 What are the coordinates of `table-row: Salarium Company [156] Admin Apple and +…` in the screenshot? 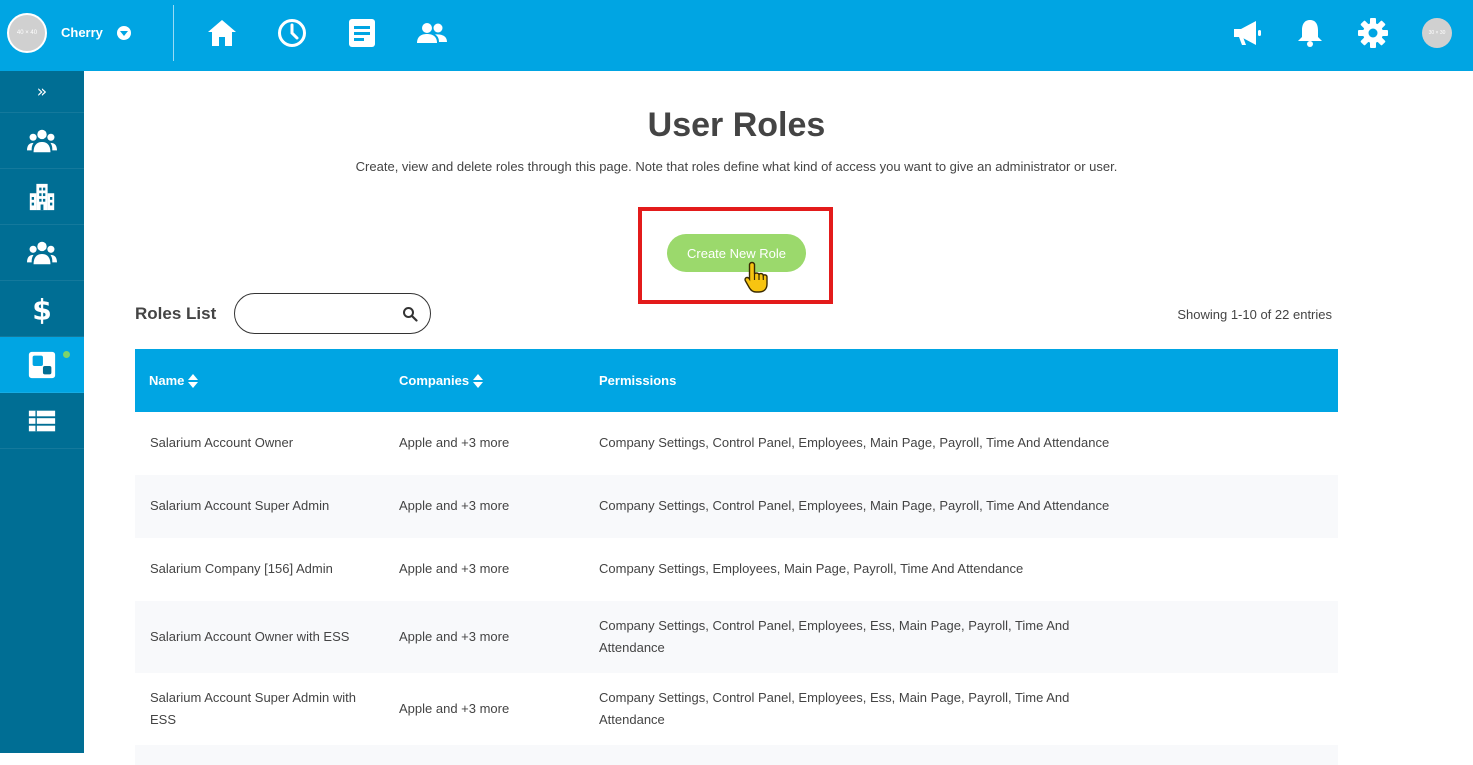 It's located at (736, 569).